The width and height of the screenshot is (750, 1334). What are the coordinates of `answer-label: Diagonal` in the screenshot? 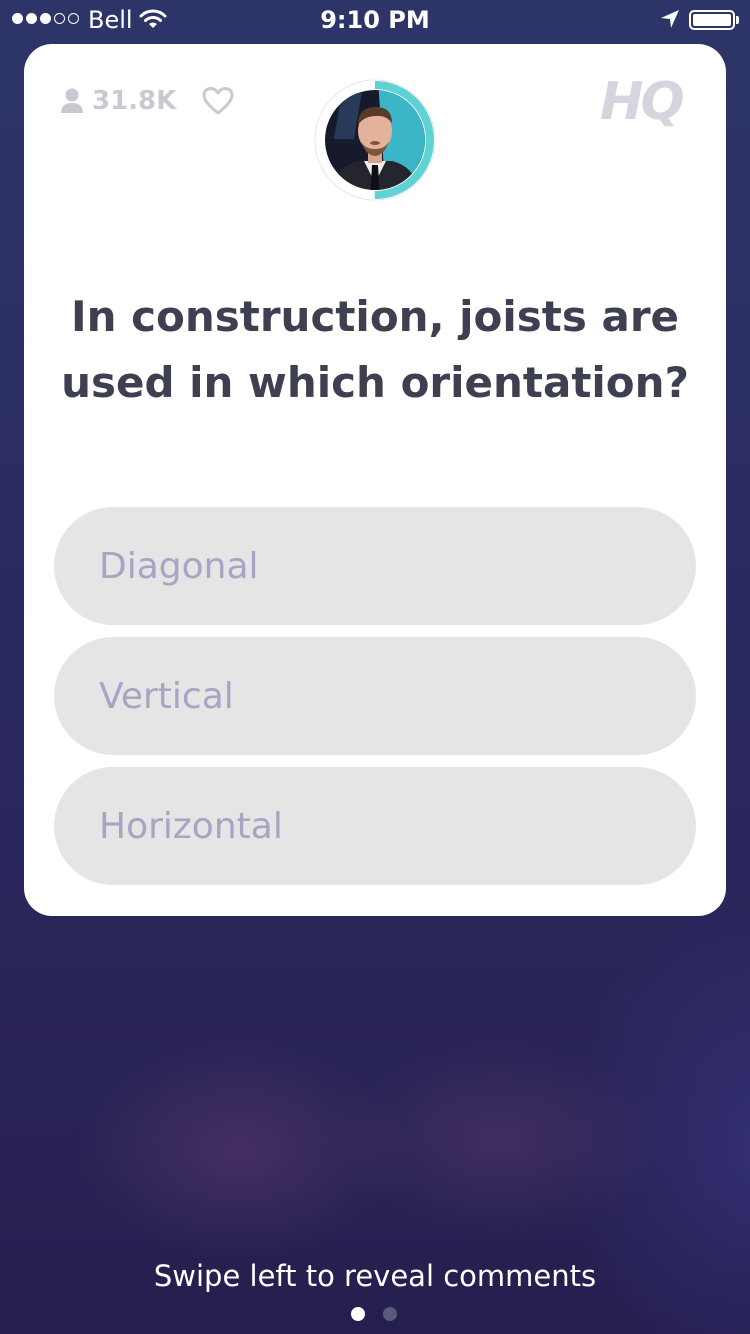 It's located at (179, 566).